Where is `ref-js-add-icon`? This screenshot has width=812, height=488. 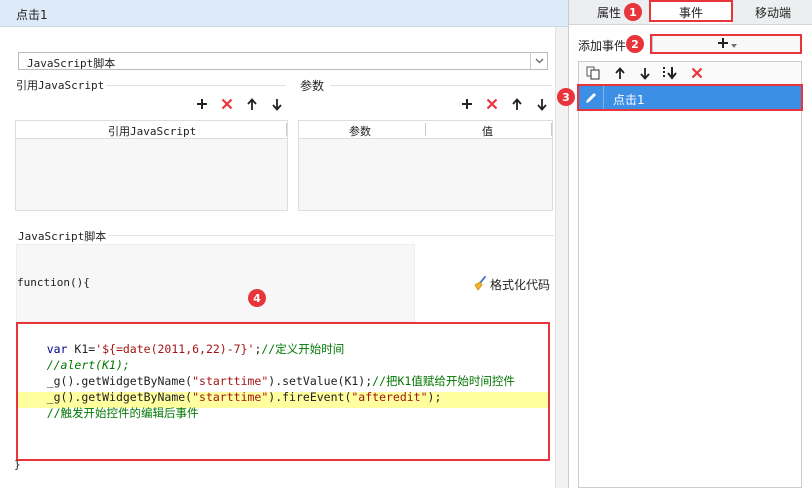
ref-js-add-icon is located at coordinates (202, 104).